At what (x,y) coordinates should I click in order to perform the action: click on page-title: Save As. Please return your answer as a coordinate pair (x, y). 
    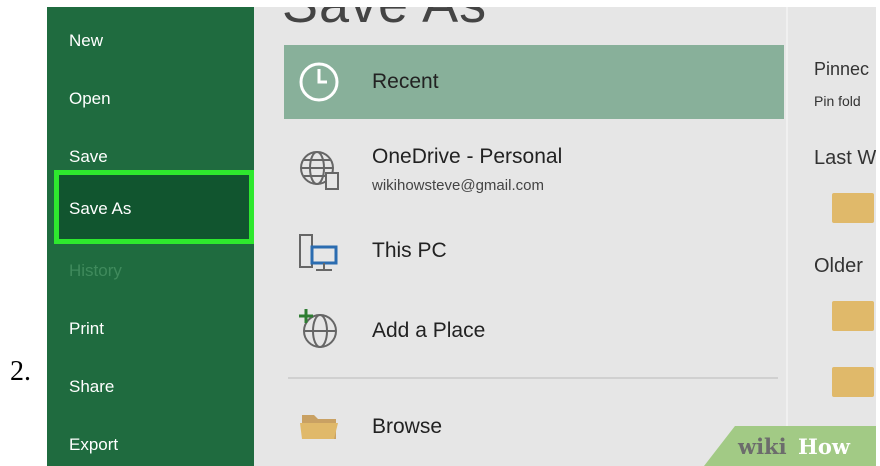
    Looking at the image, I should click on (384, 21).